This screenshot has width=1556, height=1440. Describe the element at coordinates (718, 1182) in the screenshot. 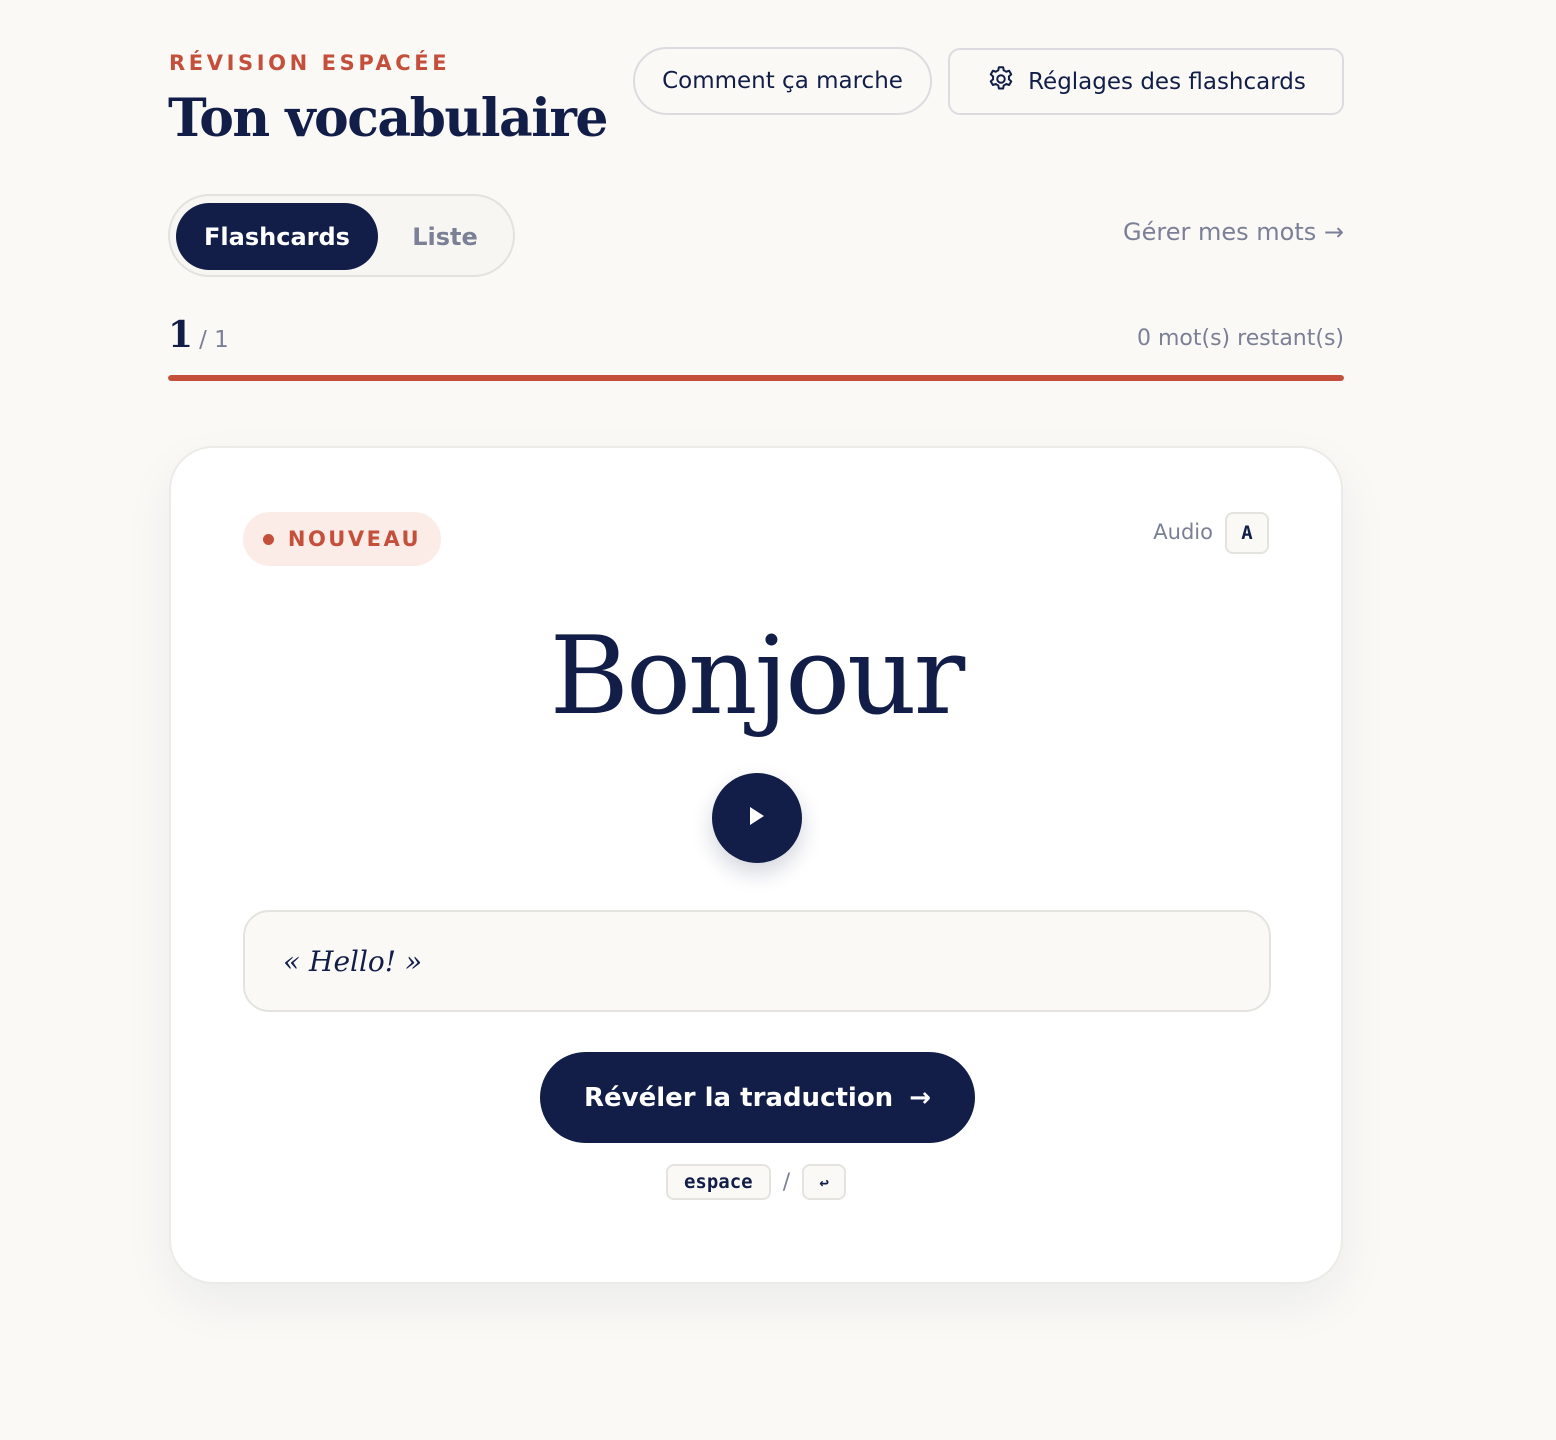

I see `space-key: espace` at that location.